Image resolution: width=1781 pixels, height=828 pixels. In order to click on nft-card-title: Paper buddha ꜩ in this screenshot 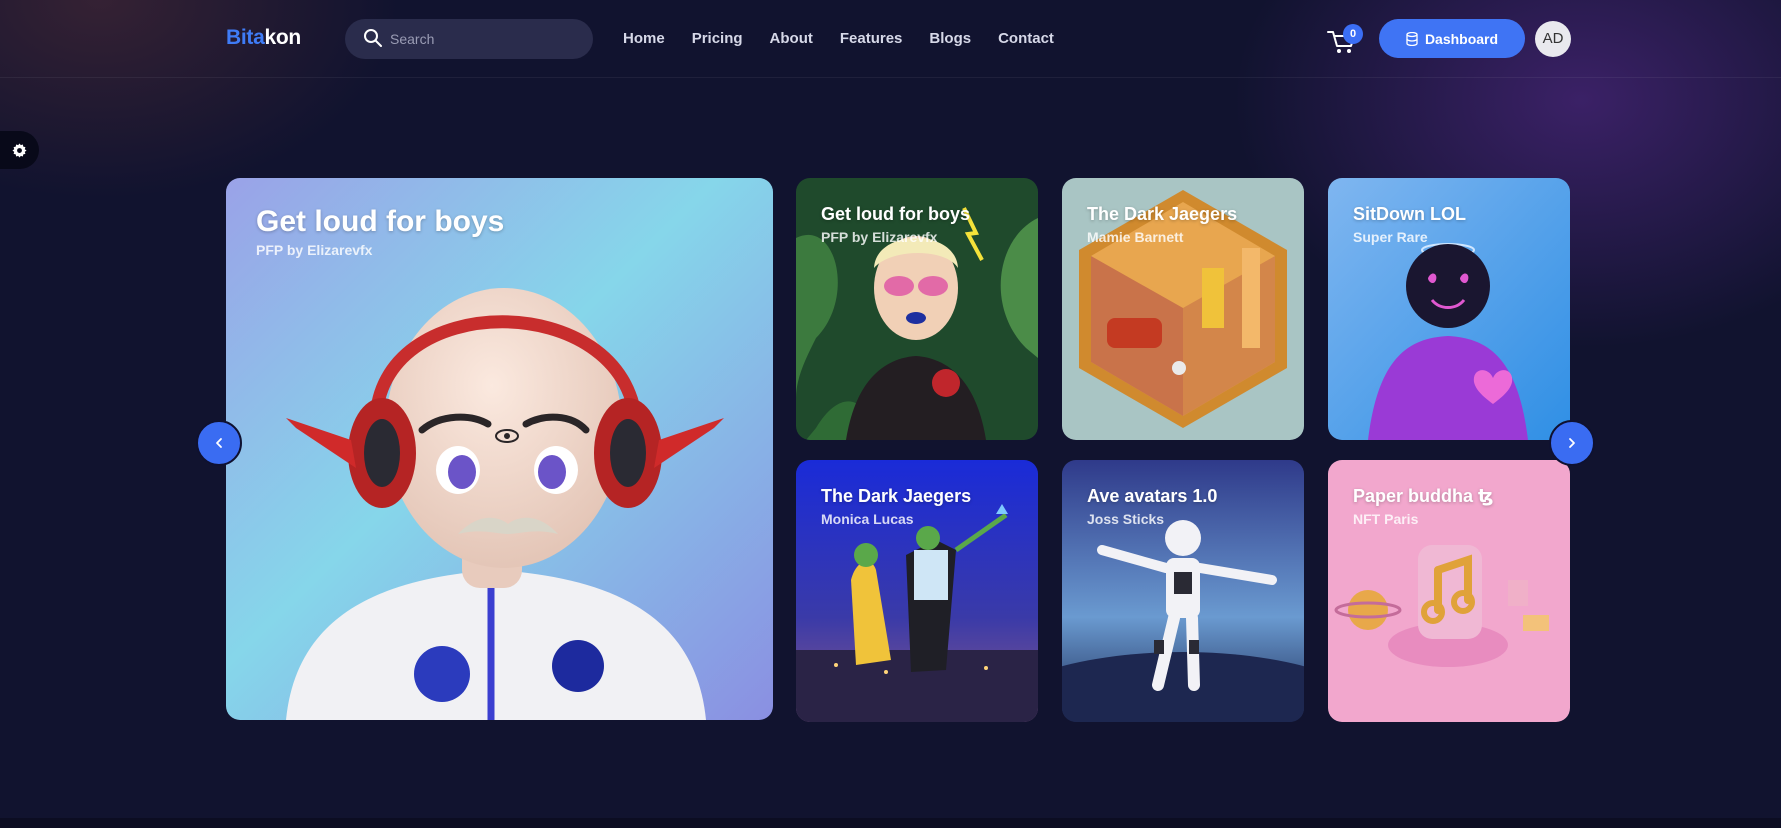, I will do `click(1423, 496)`.